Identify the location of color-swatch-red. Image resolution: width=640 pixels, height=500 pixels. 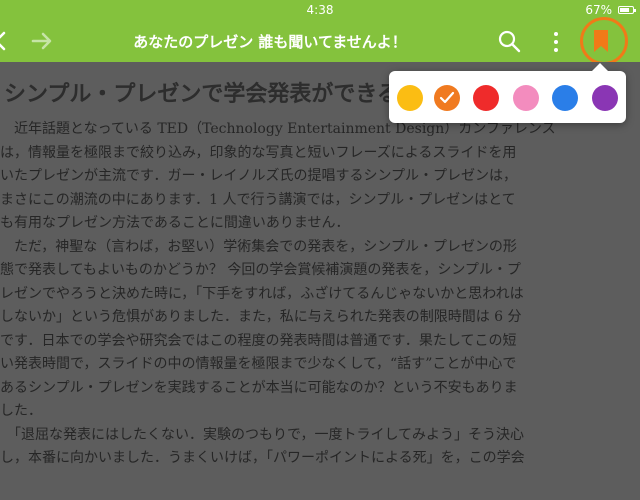
(486, 98).